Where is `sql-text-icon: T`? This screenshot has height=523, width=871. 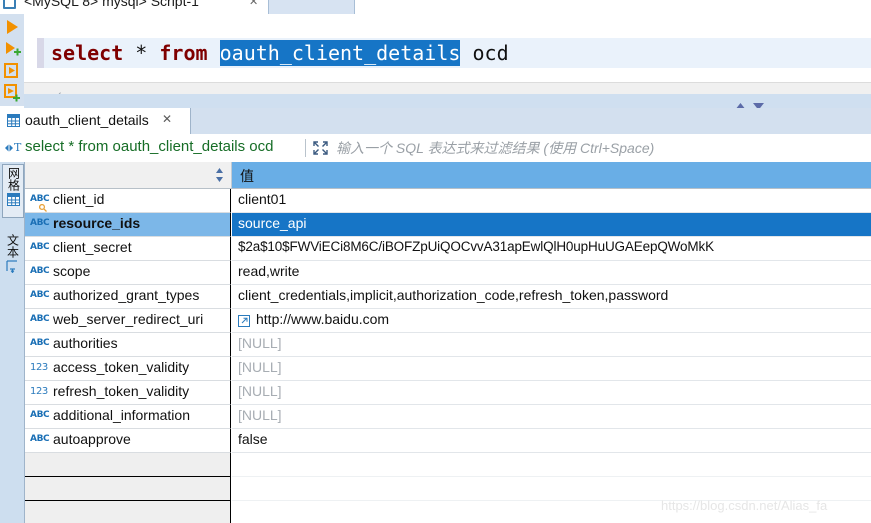
sql-text-icon: T is located at coordinates (14, 148).